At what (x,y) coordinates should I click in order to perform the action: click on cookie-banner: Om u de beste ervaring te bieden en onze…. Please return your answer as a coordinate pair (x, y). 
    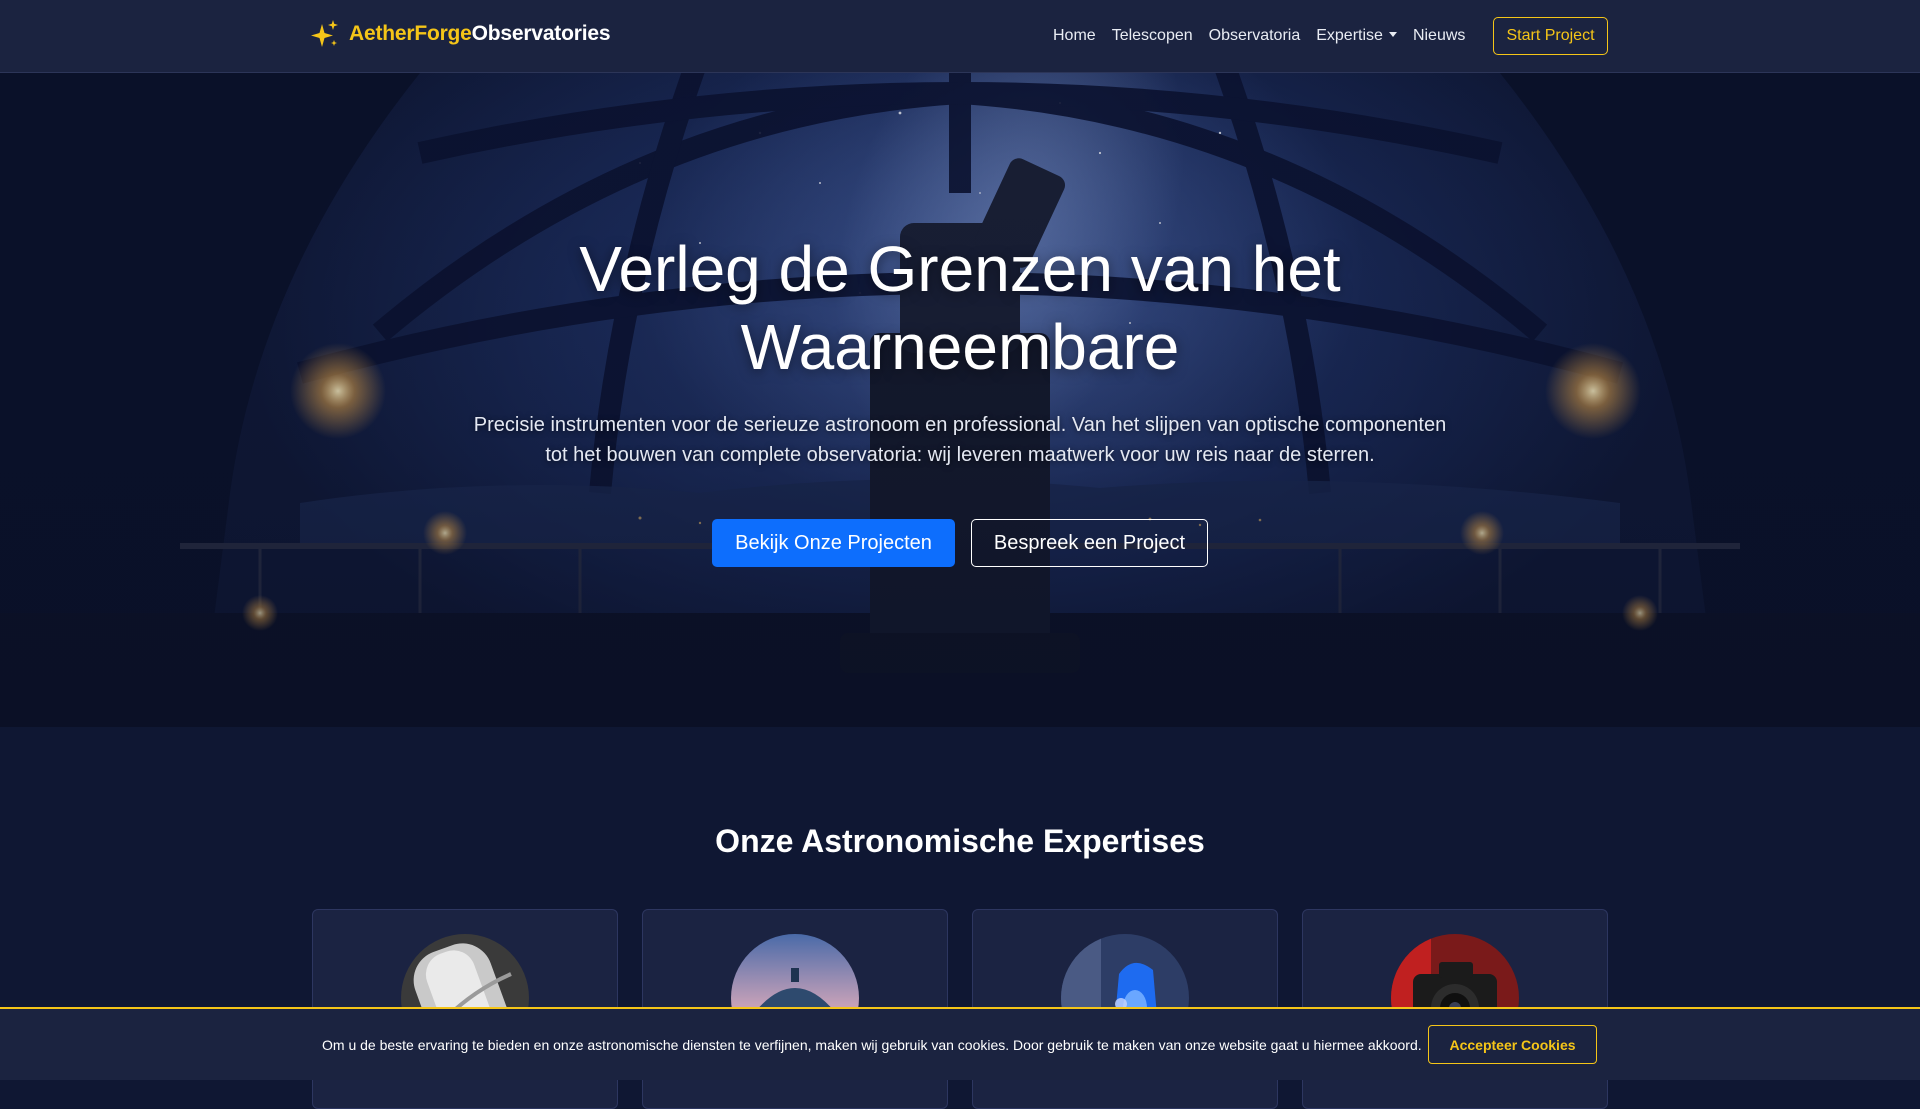
    Looking at the image, I should click on (960, 1043).